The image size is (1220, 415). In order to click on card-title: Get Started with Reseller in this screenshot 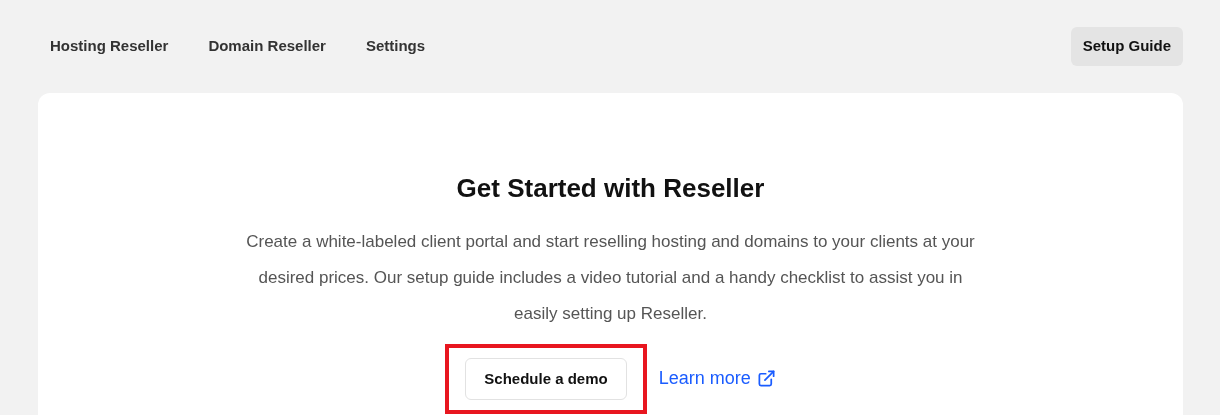, I will do `click(610, 188)`.